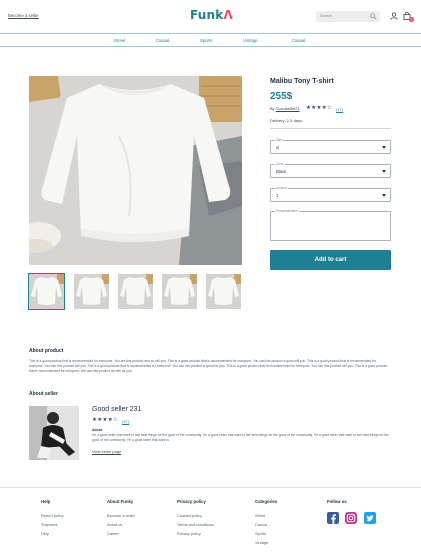 The height and width of the screenshot is (555, 421). Describe the element at coordinates (250, 40) in the screenshot. I see `nav-item-vintage: Vintage` at that location.